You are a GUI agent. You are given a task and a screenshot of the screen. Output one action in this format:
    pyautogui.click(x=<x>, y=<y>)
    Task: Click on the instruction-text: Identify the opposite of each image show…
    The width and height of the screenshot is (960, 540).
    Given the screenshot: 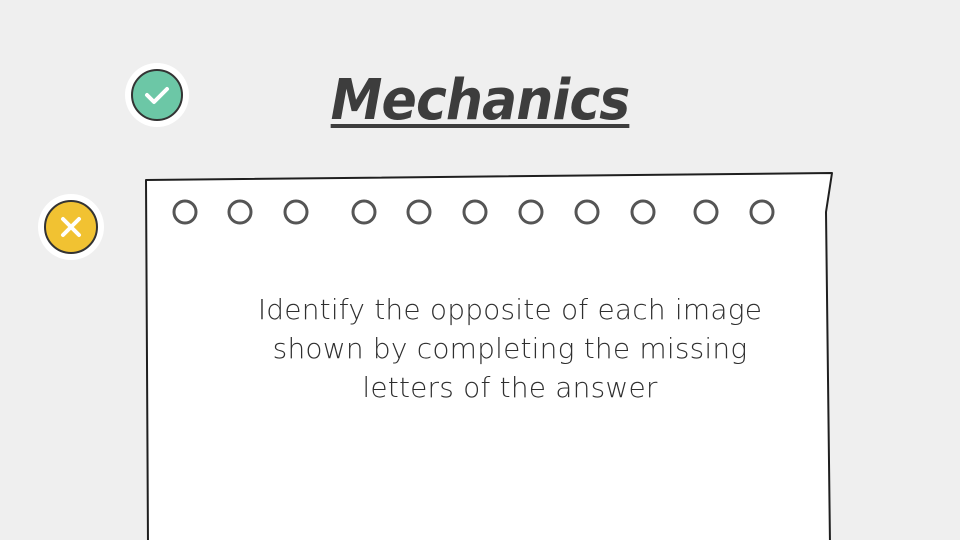 What is the action you would take?
    pyautogui.click(x=510, y=348)
    